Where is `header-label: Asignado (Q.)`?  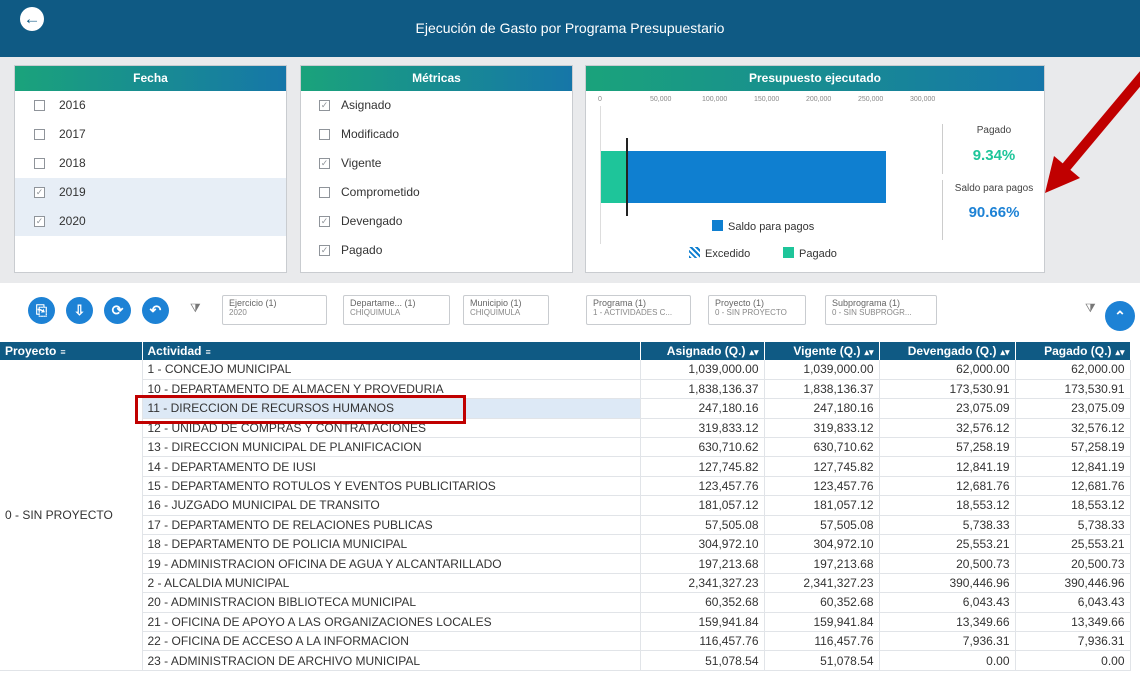
header-label: Asignado (Q.) is located at coordinates (706, 351).